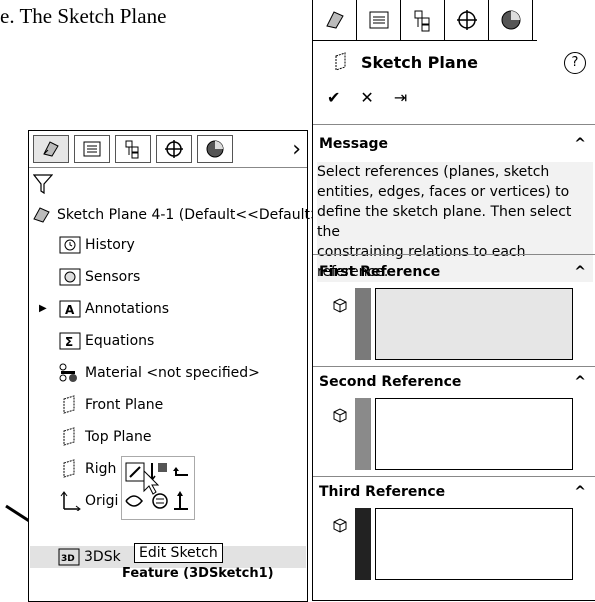 The height and width of the screenshot is (602, 595). Describe the element at coordinates (127, 309) in the screenshot. I see `tree-item-label: Annotations` at that location.